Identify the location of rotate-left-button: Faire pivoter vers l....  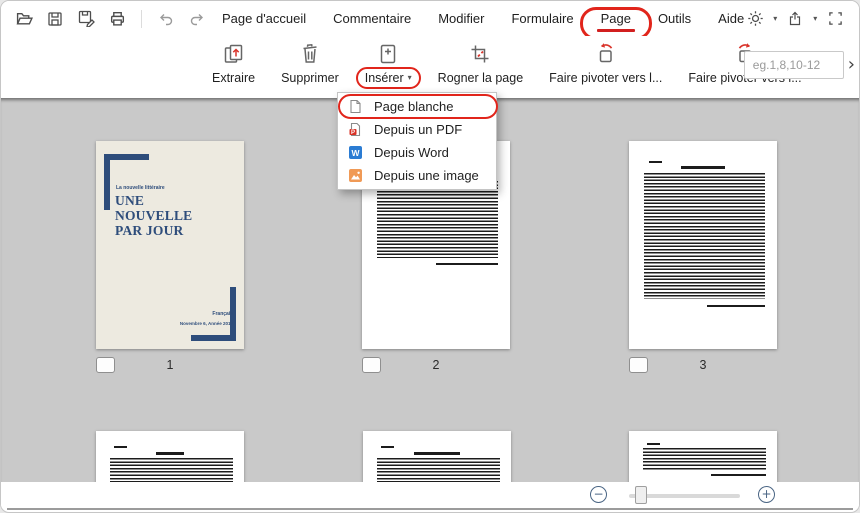
(605, 63).